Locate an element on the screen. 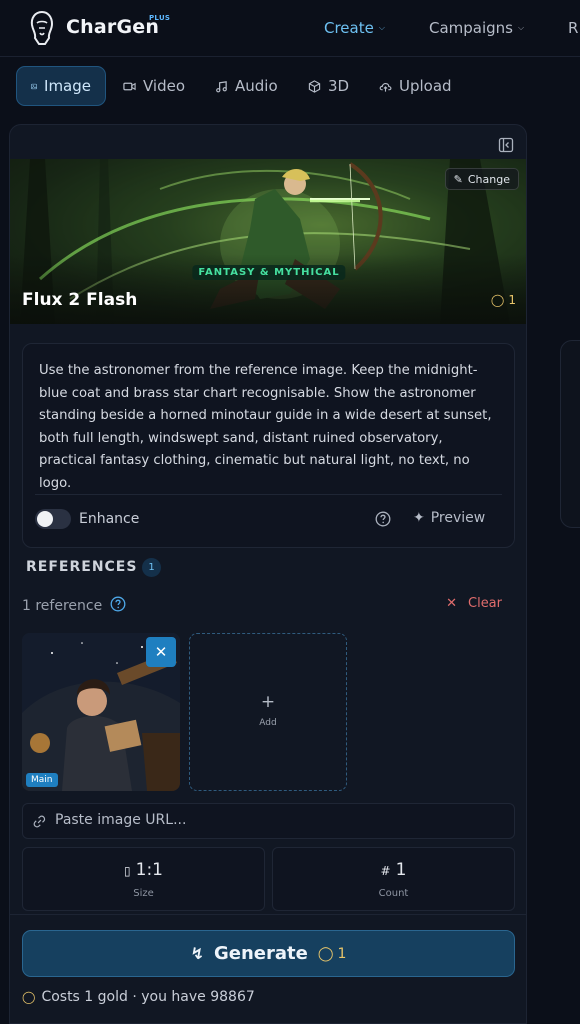 This screenshot has height=1024, width=580. cost-summary: ◯ Costs 1 gold · you have 98867 is located at coordinates (138, 997).